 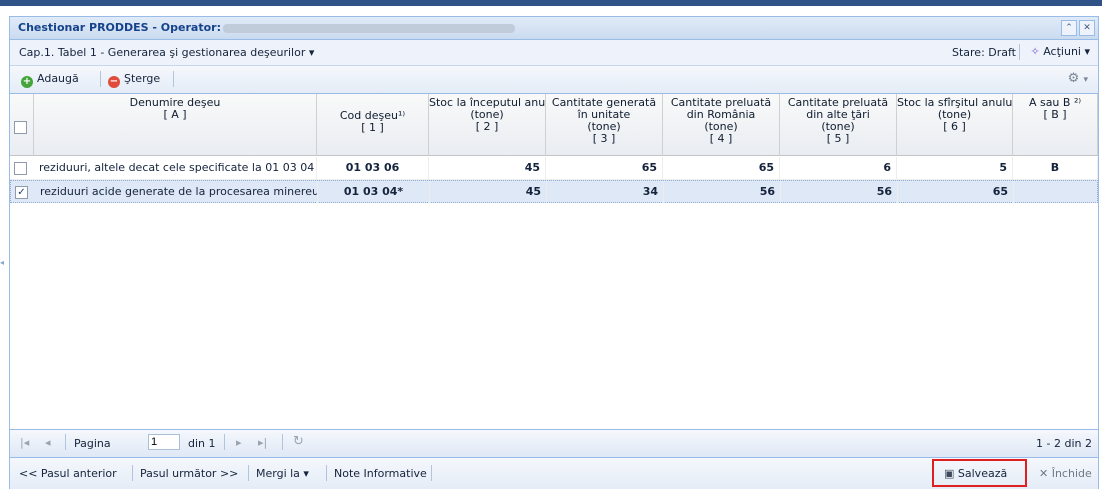 What do you see at coordinates (955, 125) in the screenshot?
I see `column-header-stoc-sfarsit: Stoc la sfîrşitul anului (tone) [ 6 ]` at bounding box center [955, 125].